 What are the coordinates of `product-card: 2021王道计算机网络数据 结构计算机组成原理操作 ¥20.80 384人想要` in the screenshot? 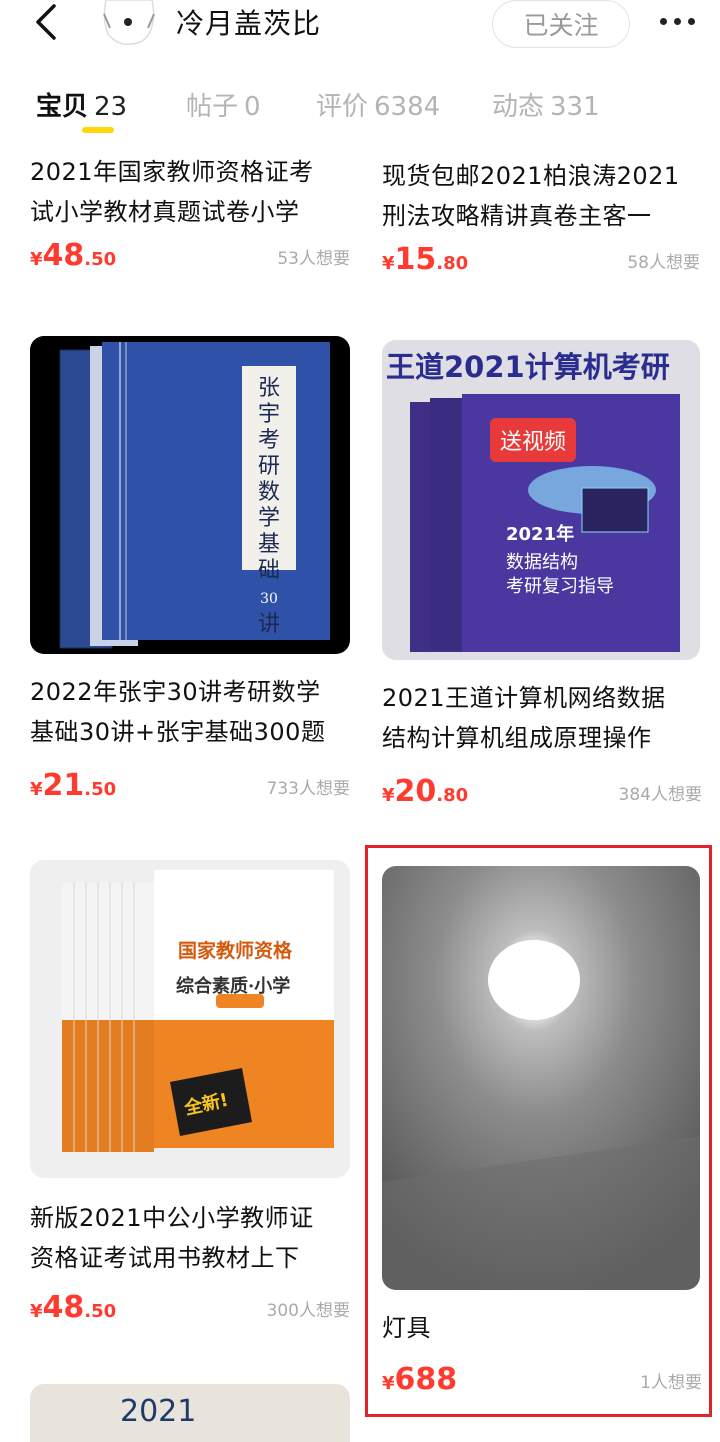 It's located at (542, 746).